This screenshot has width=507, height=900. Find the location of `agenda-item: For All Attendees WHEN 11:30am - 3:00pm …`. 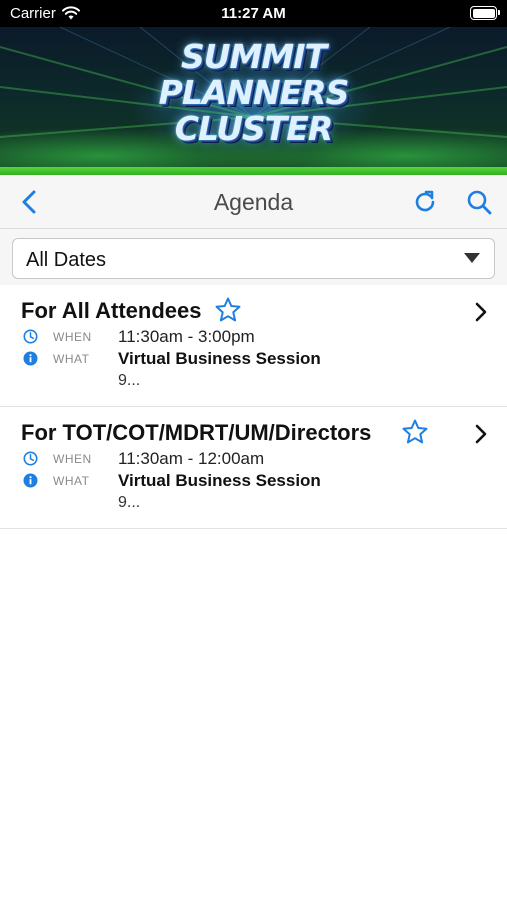

agenda-item: For All Attendees WHEN 11:30am - 3:00pm … is located at coordinates (253, 346).